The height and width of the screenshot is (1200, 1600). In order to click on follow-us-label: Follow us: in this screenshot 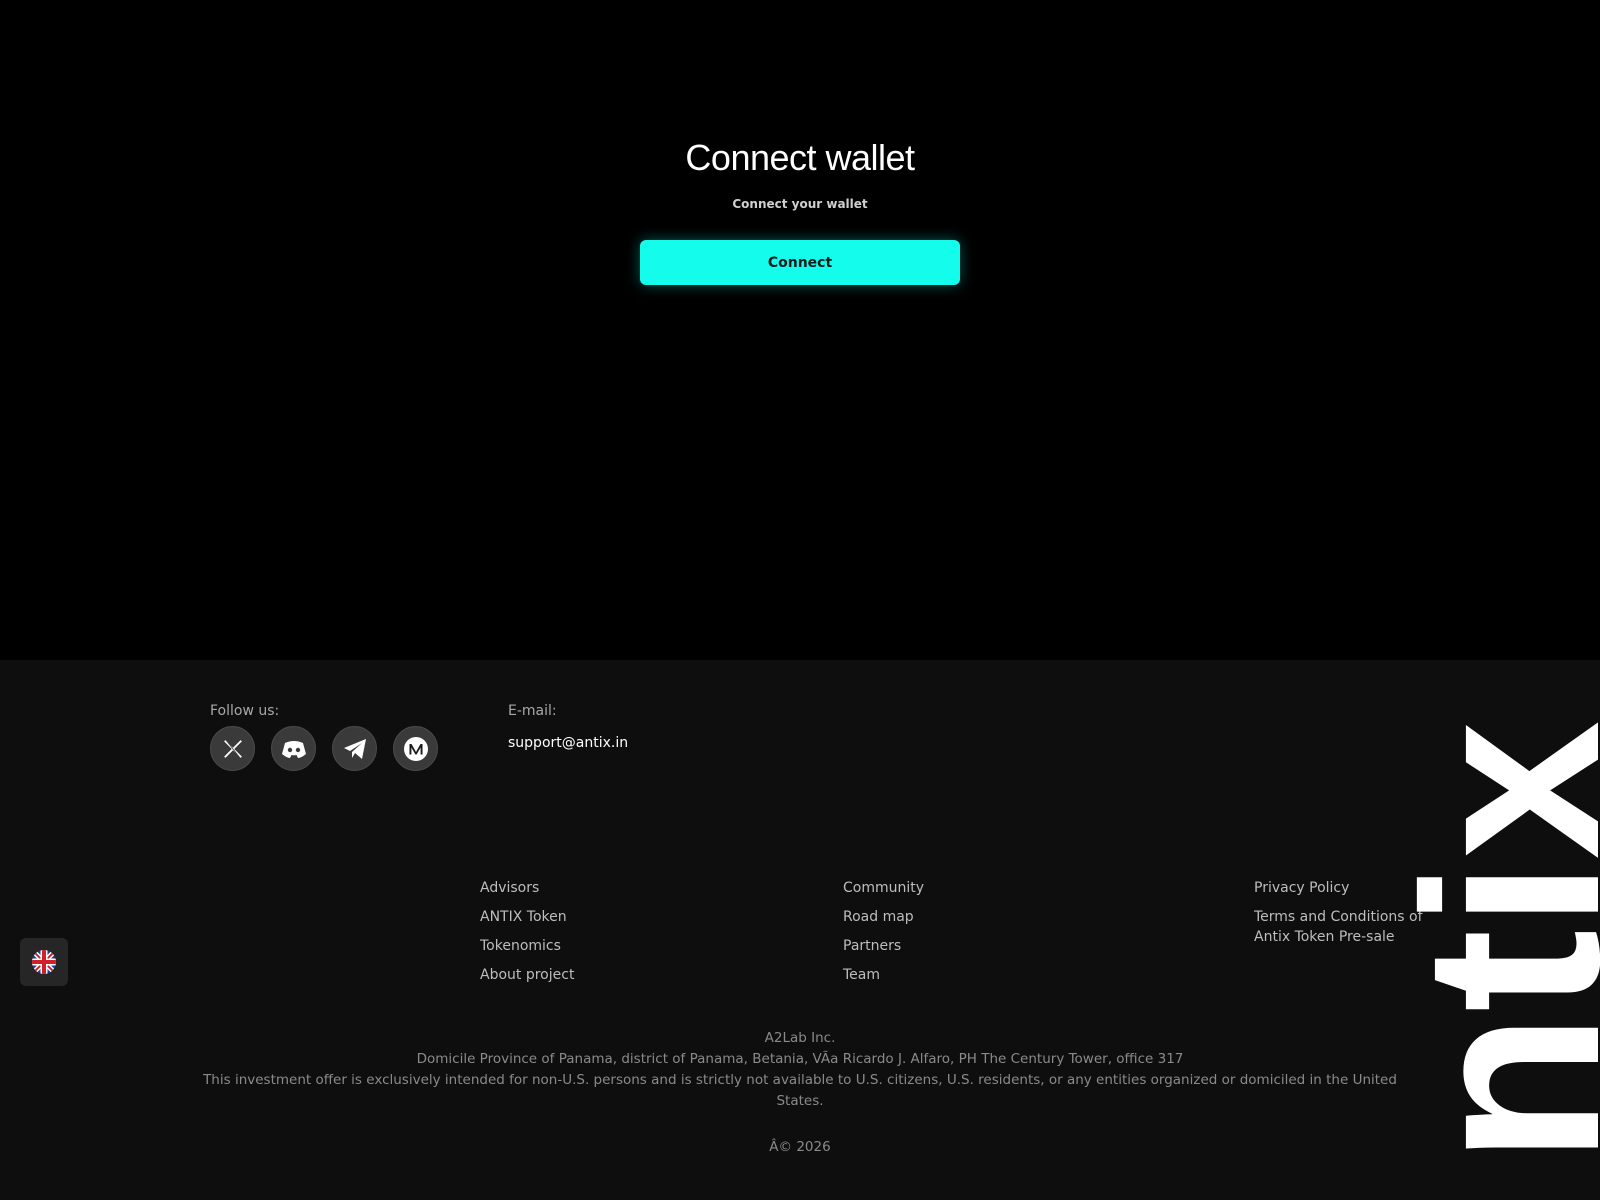, I will do `click(245, 711)`.